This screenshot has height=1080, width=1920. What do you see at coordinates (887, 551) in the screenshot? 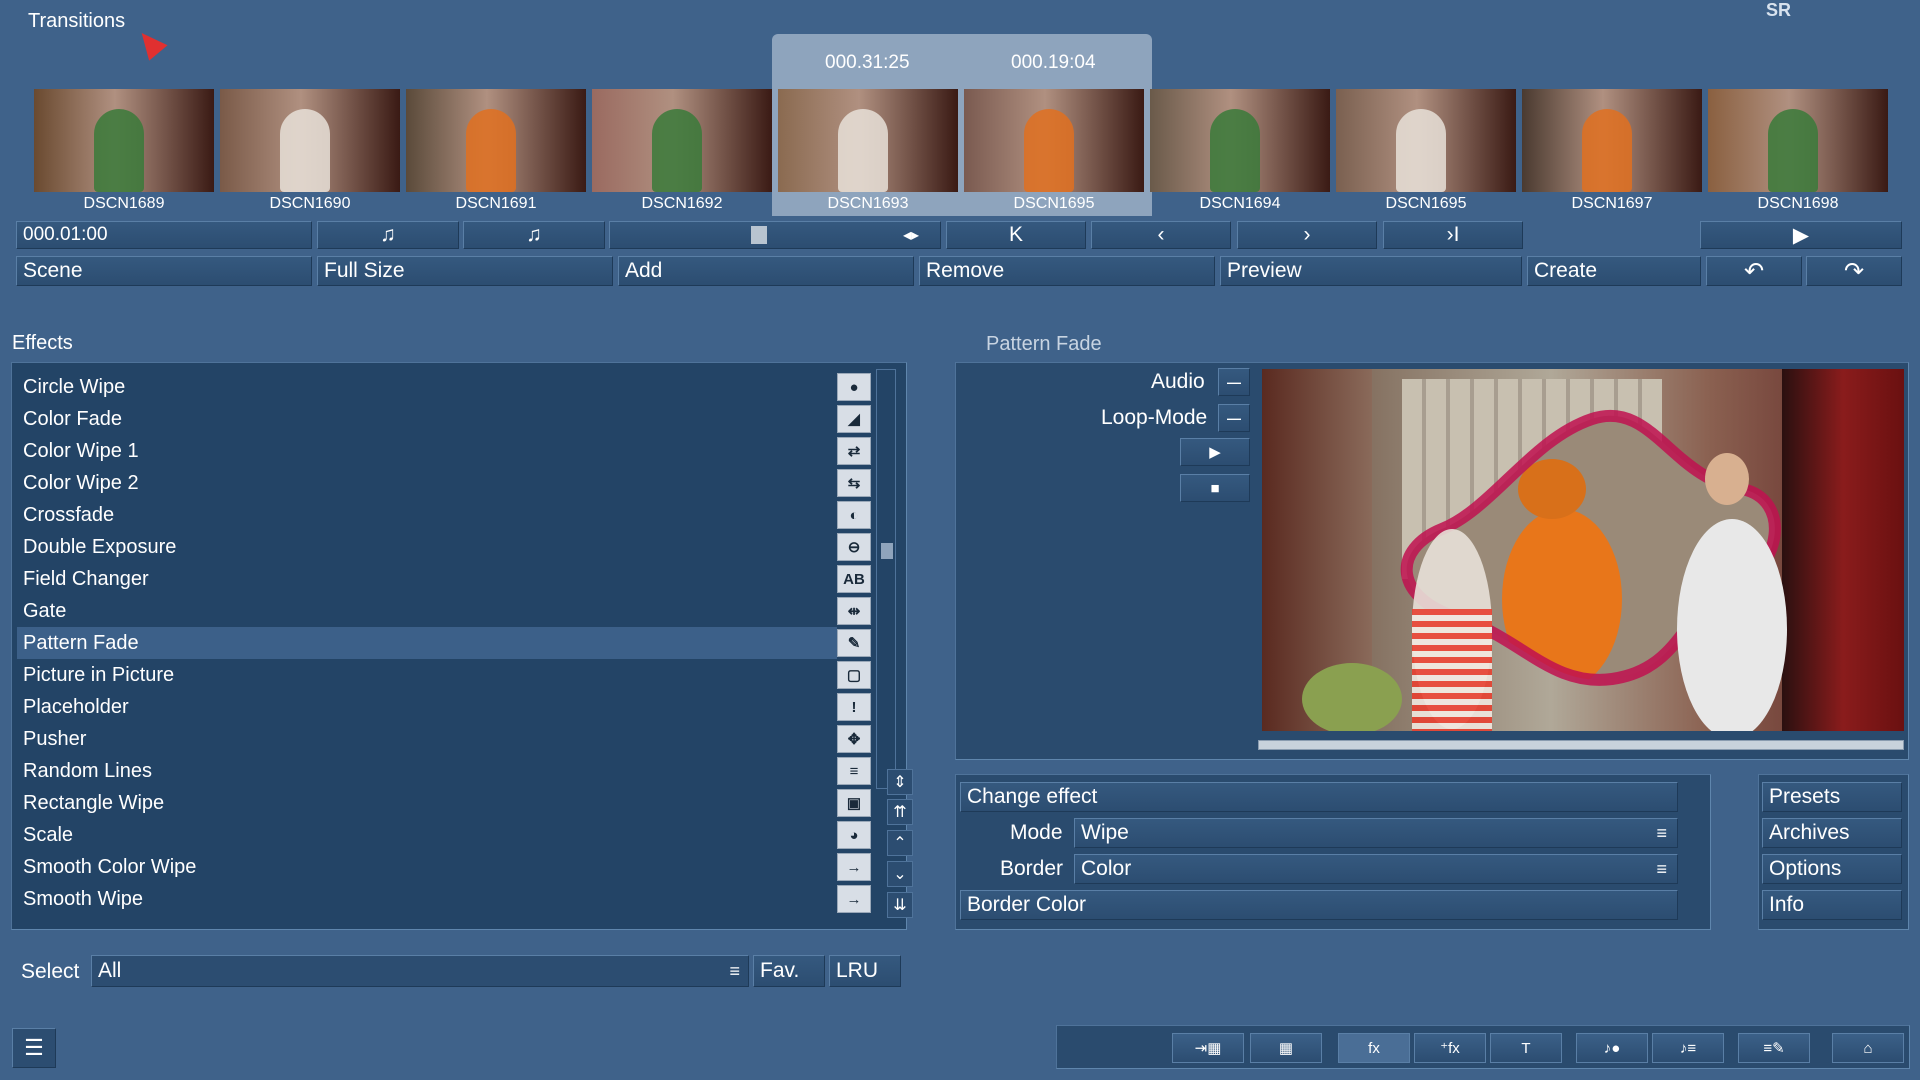
I see `scrollbar-thumb` at bounding box center [887, 551].